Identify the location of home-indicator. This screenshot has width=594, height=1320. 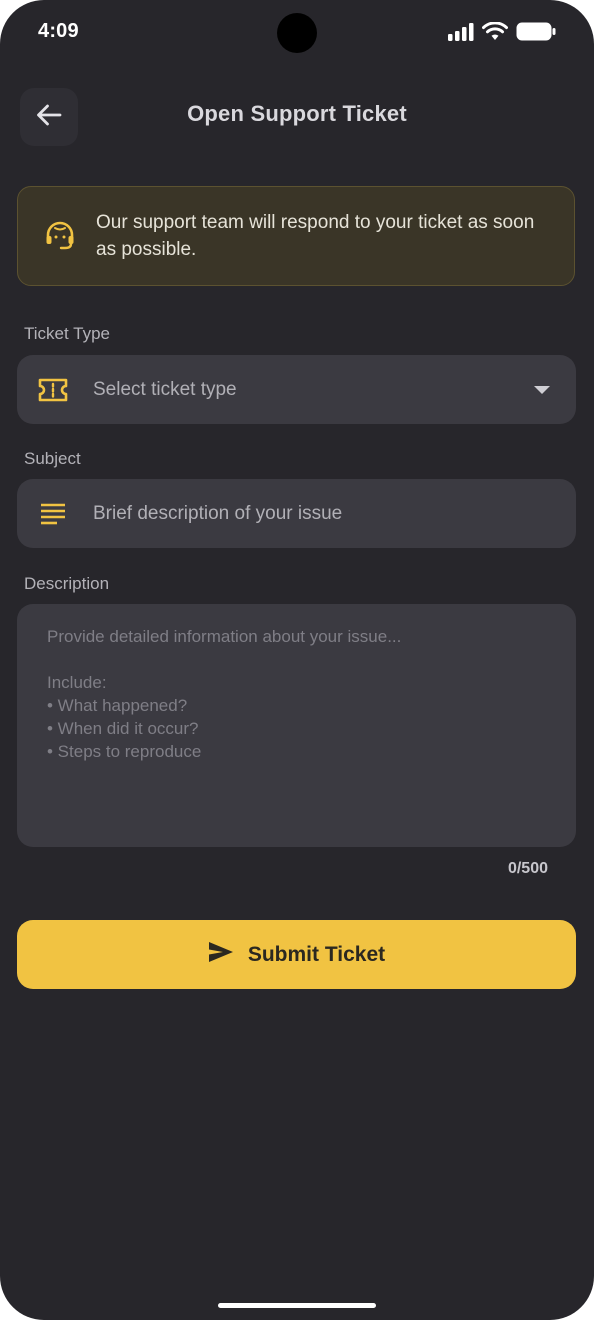
(297, 1305).